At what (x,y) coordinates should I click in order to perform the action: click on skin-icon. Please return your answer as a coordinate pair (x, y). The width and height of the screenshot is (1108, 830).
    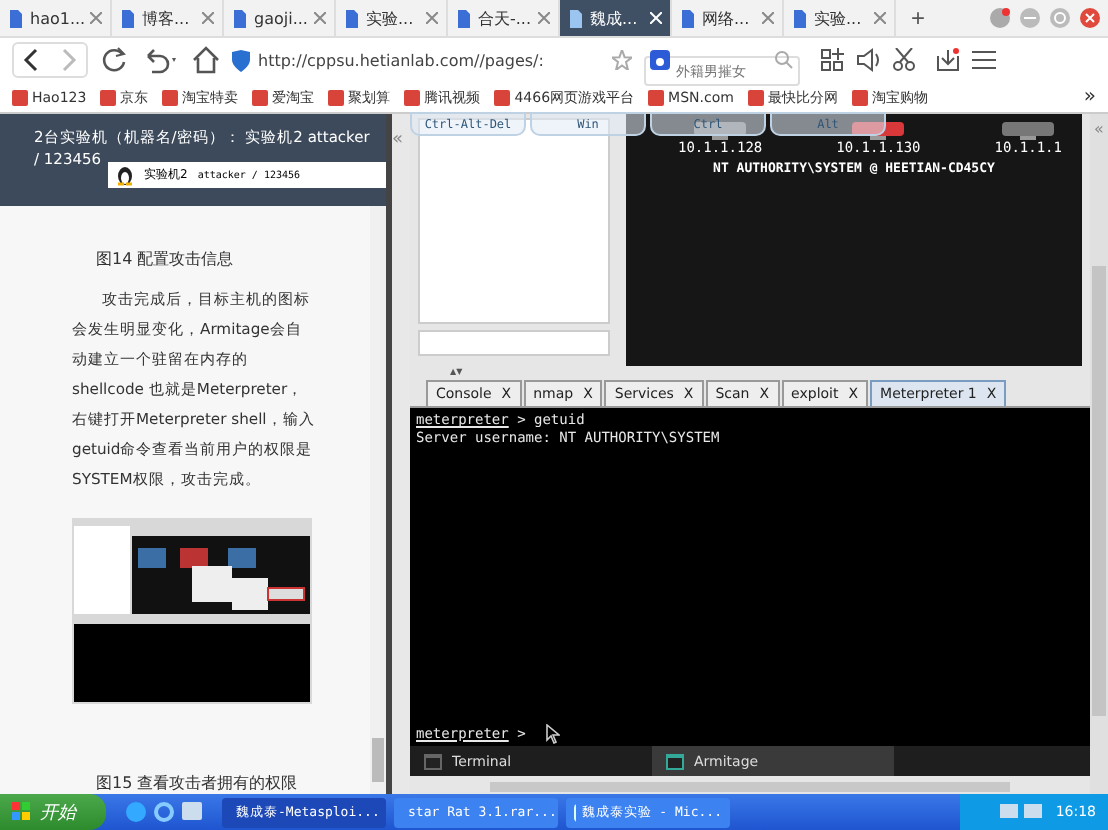
    Looking at the image, I should click on (1000, 18).